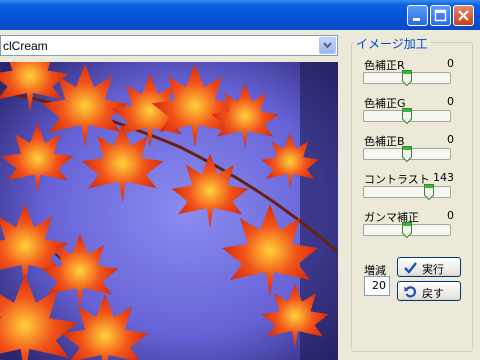 This screenshot has width=480, height=360. What do you see at coordinates (384, 65) in the screenshot?
I see `slider-label: 色補正R` at bounding box center [384, 65].